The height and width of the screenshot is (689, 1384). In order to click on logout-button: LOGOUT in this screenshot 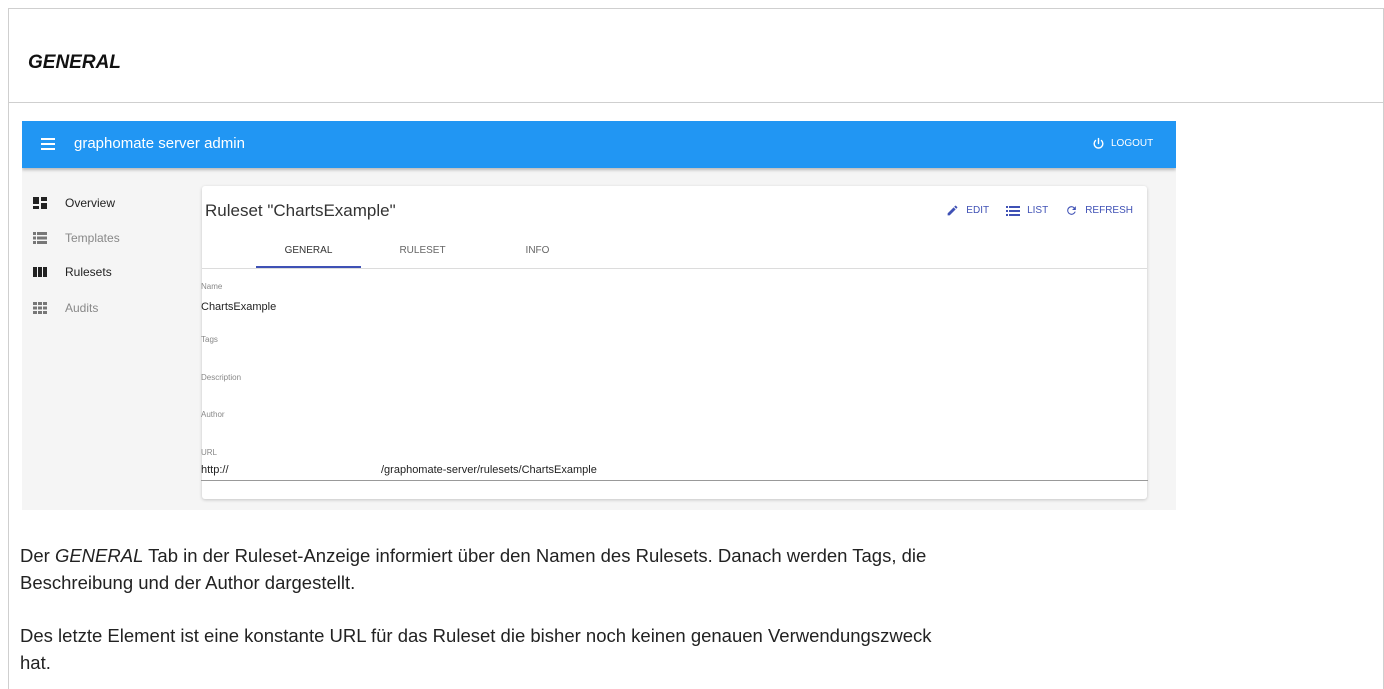, I will do `click(1122, 143)`.